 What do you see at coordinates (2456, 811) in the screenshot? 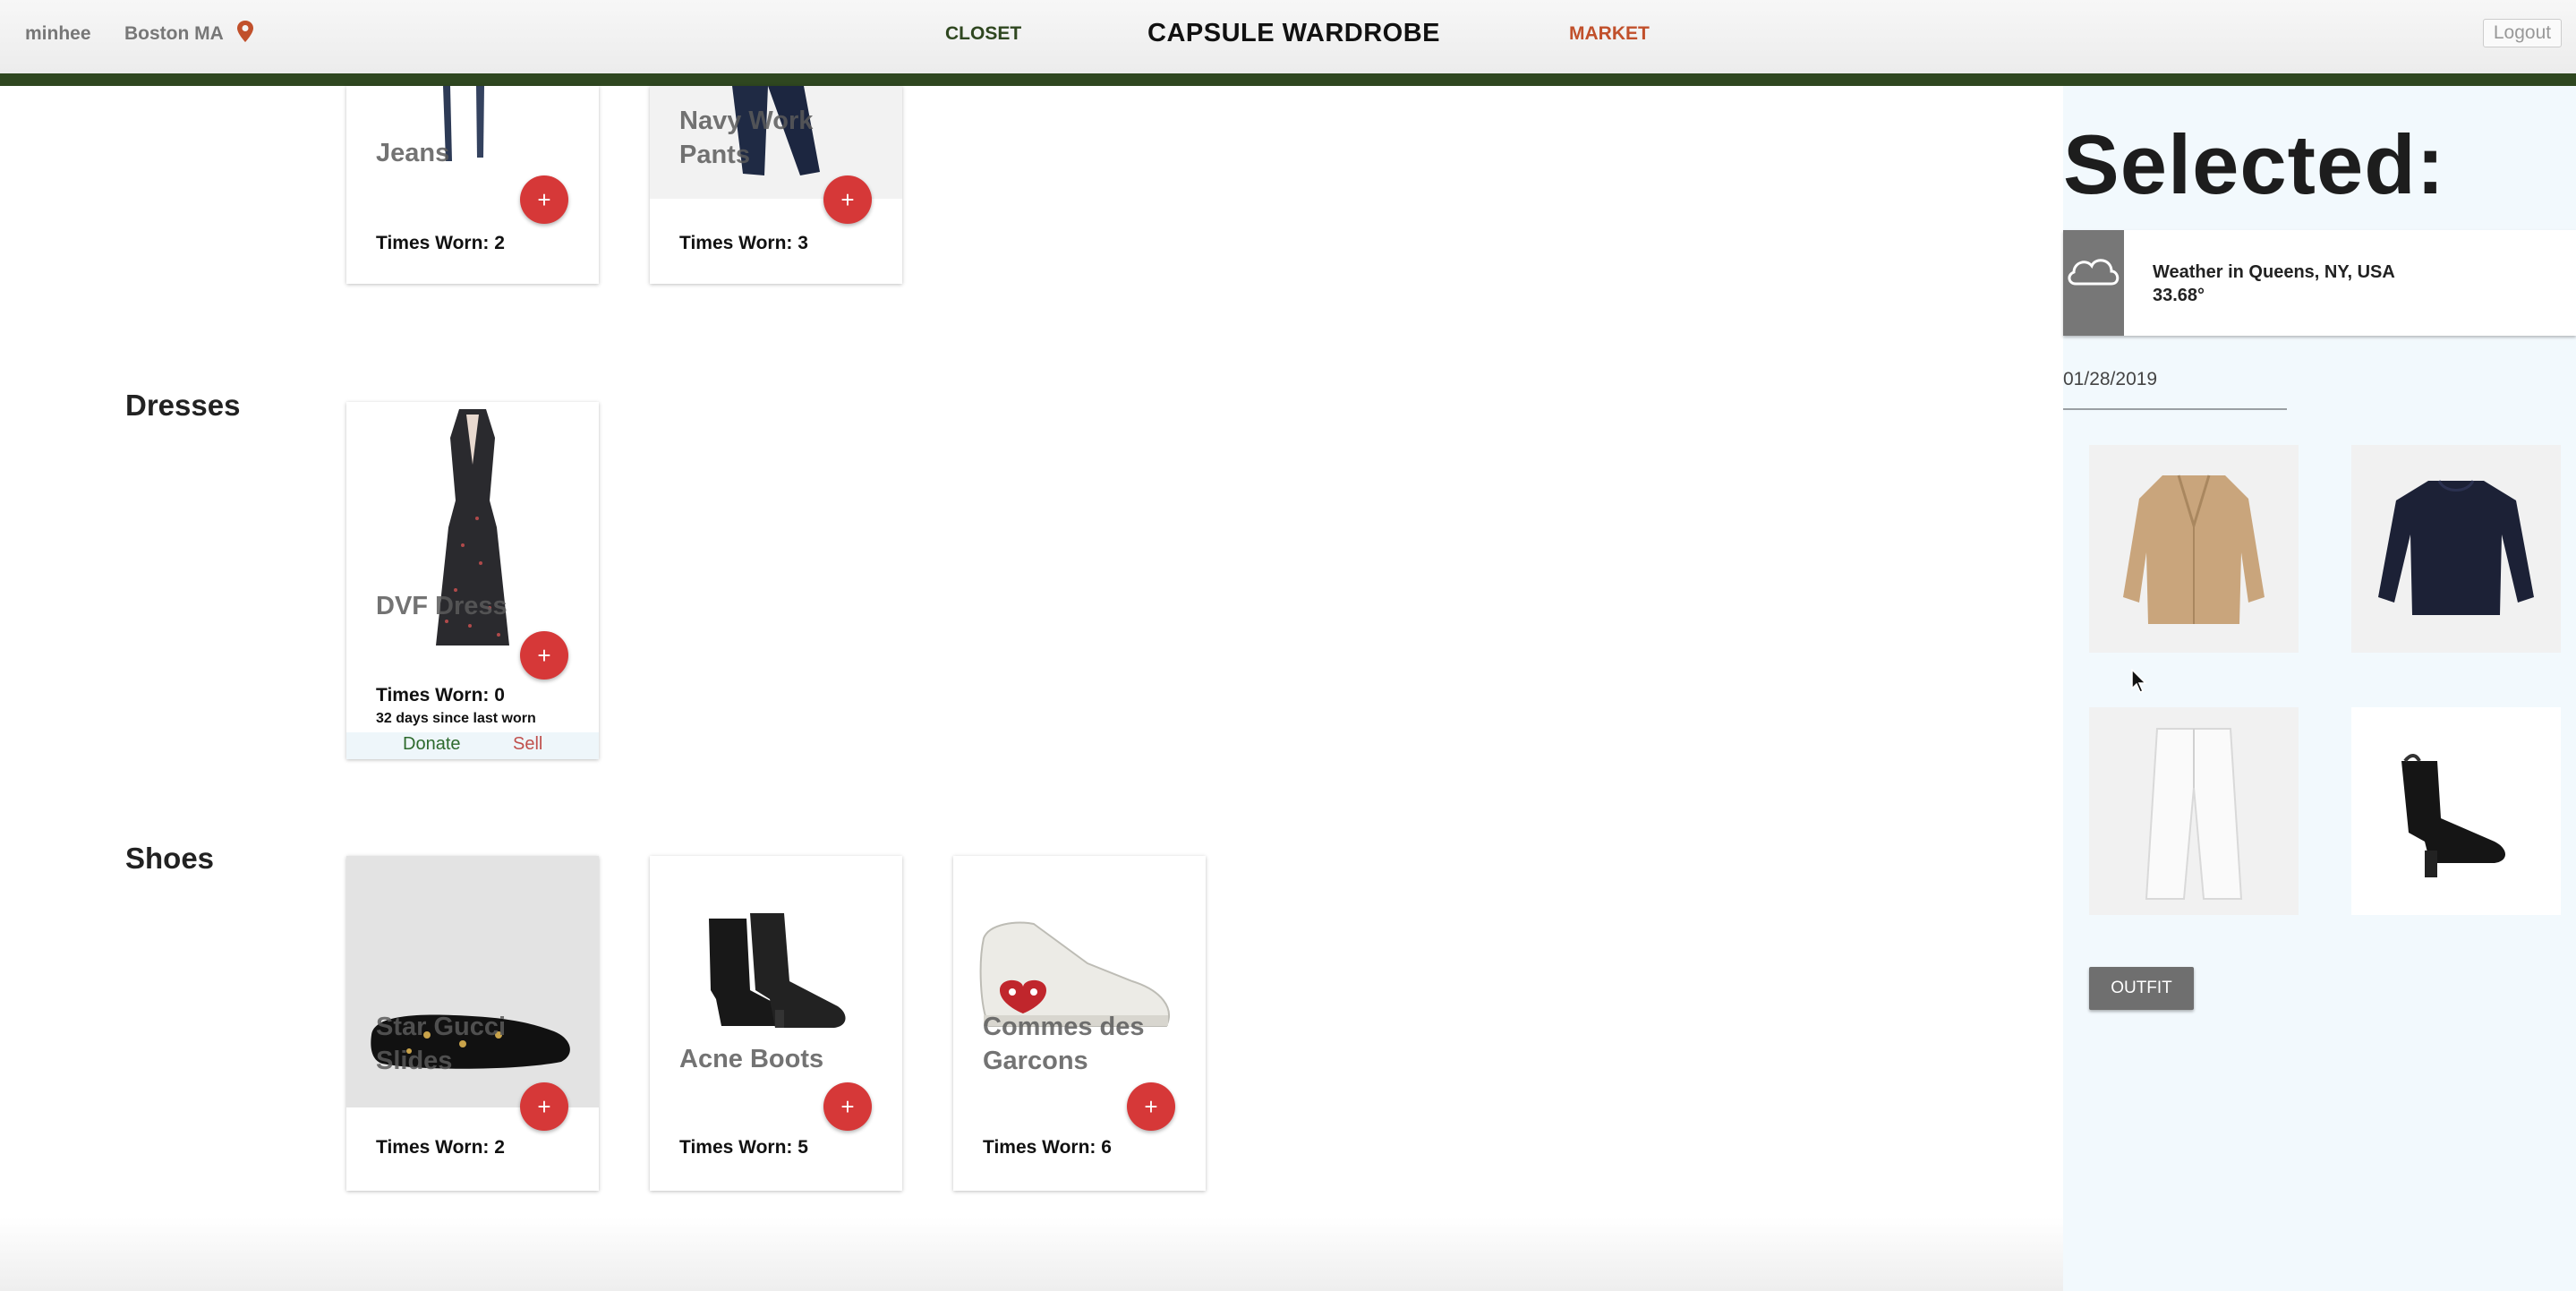
I see `selected-item-black-boots` at bounding box center [2456, 811].